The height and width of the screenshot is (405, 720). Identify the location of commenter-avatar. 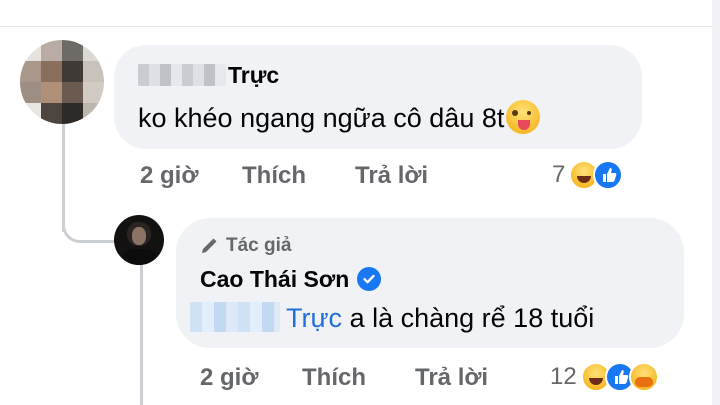
(62, 82).